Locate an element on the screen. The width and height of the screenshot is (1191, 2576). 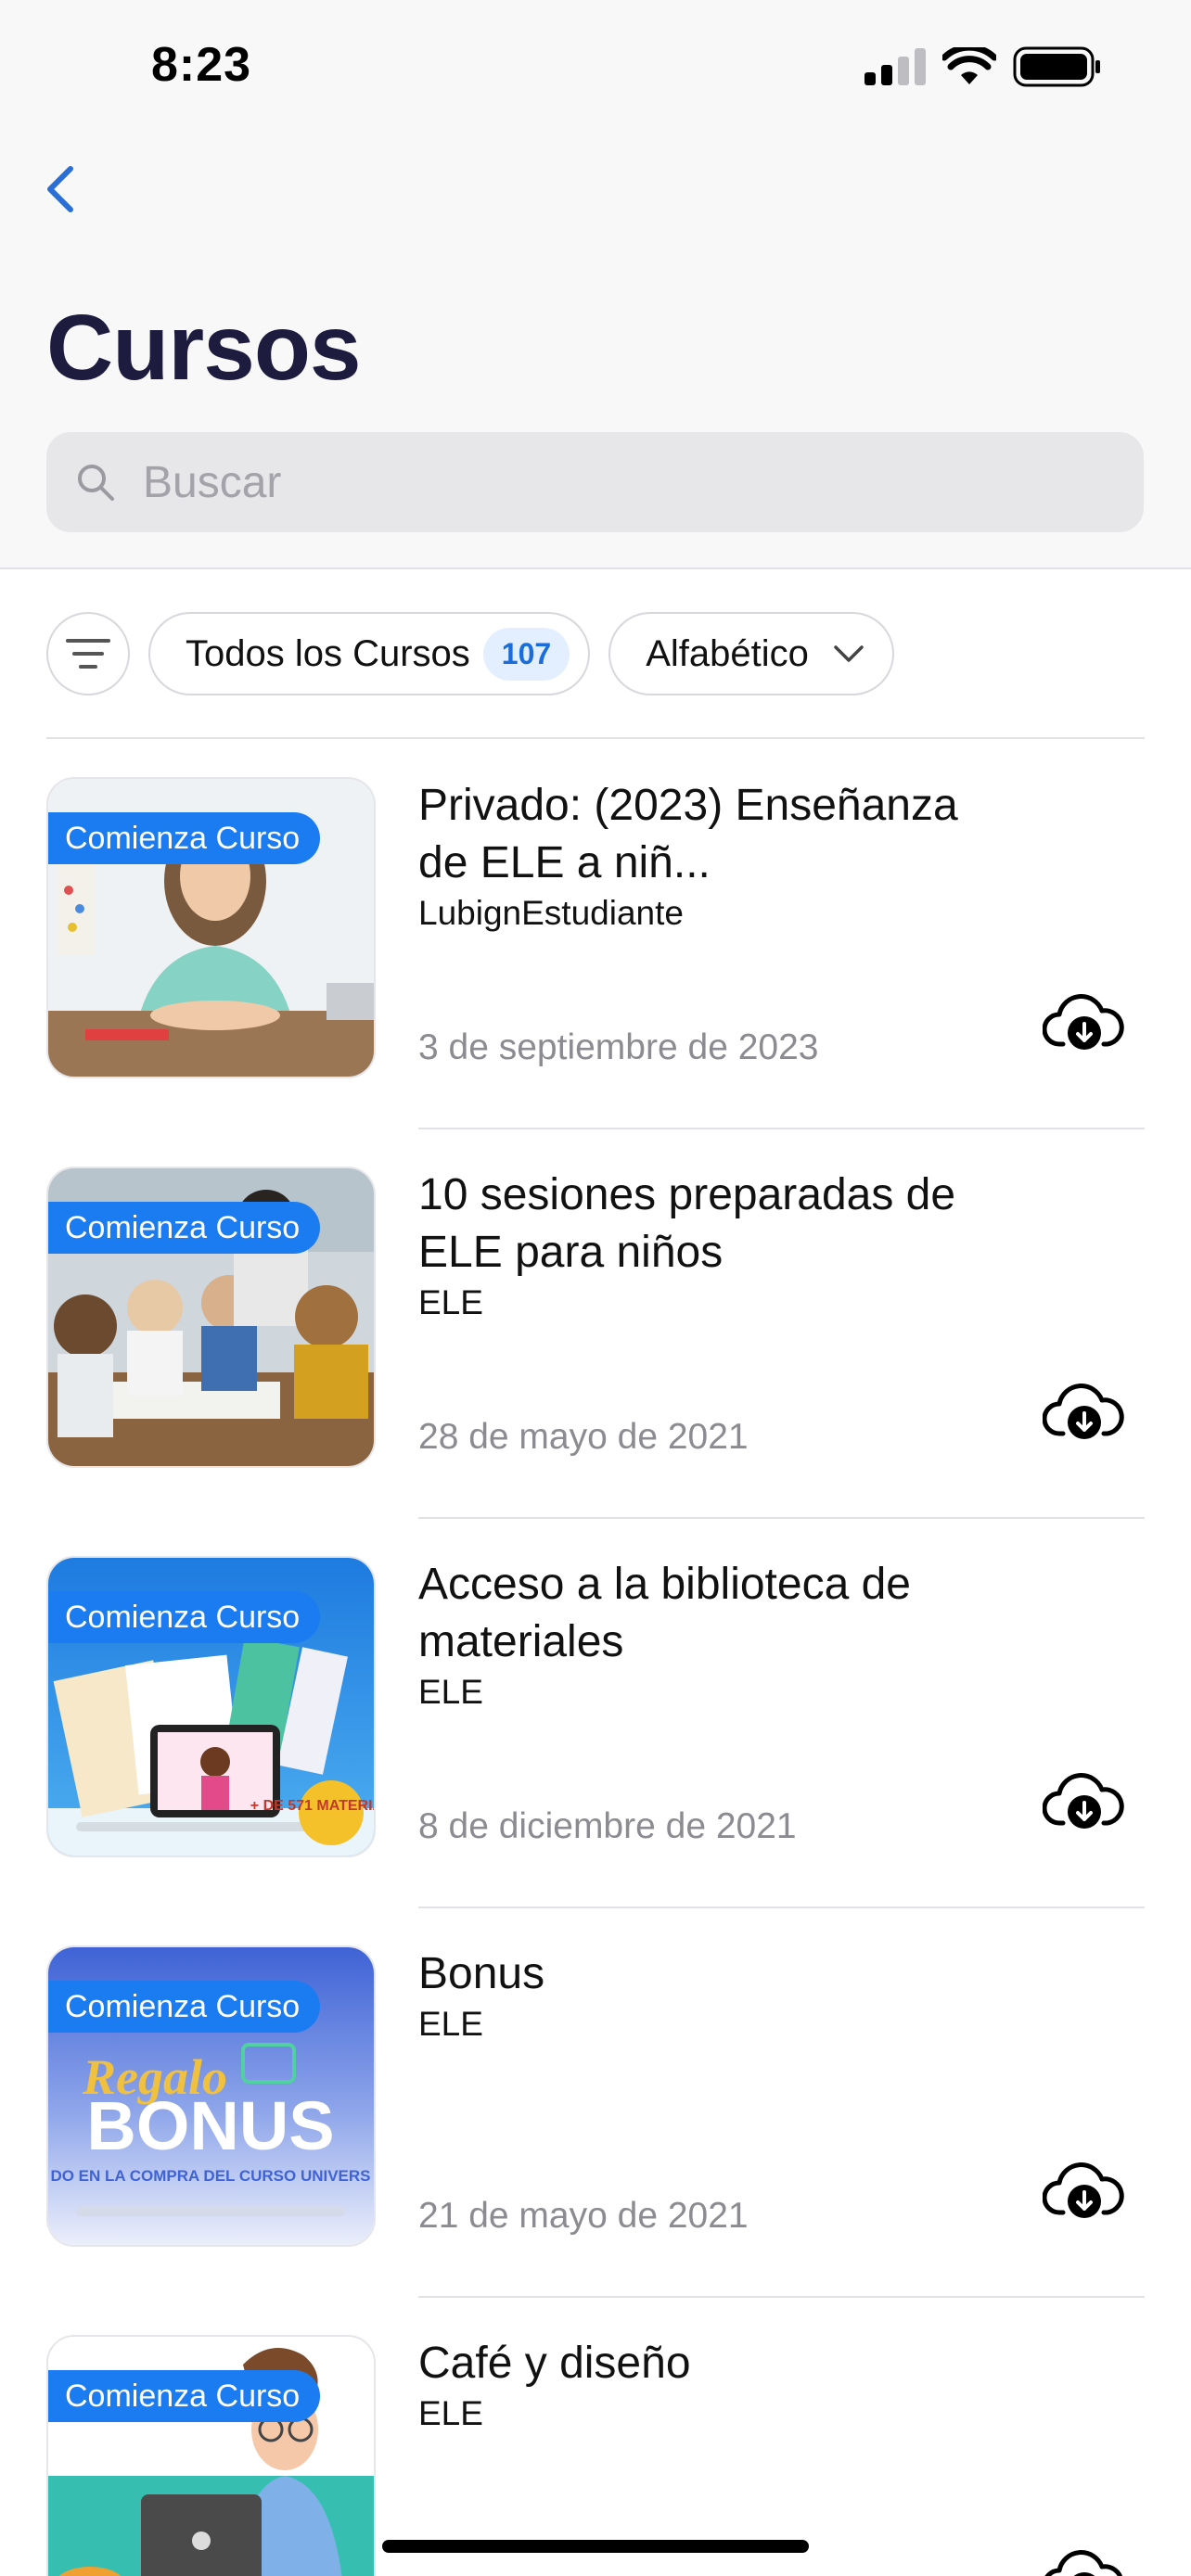
thumb-text: + DE 571 MATERIALES is located at coordinates (313, 1806).